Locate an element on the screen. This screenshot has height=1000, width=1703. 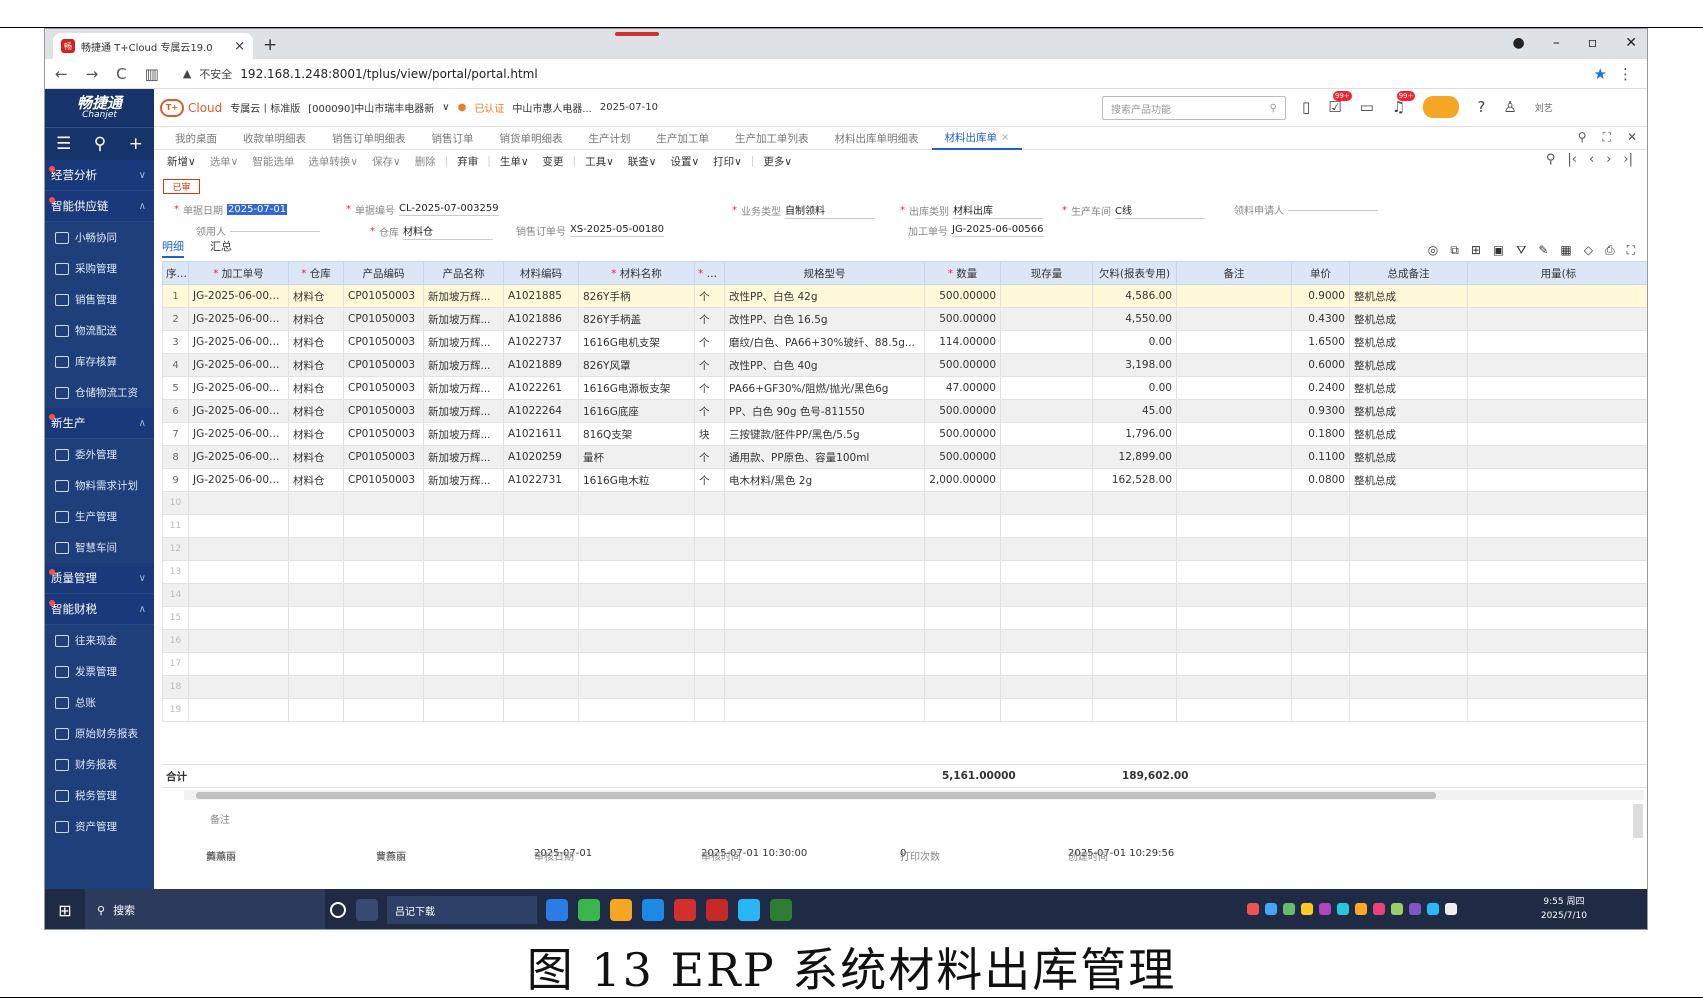
table-cell: A1020259 is located at coordinates (541, 457).